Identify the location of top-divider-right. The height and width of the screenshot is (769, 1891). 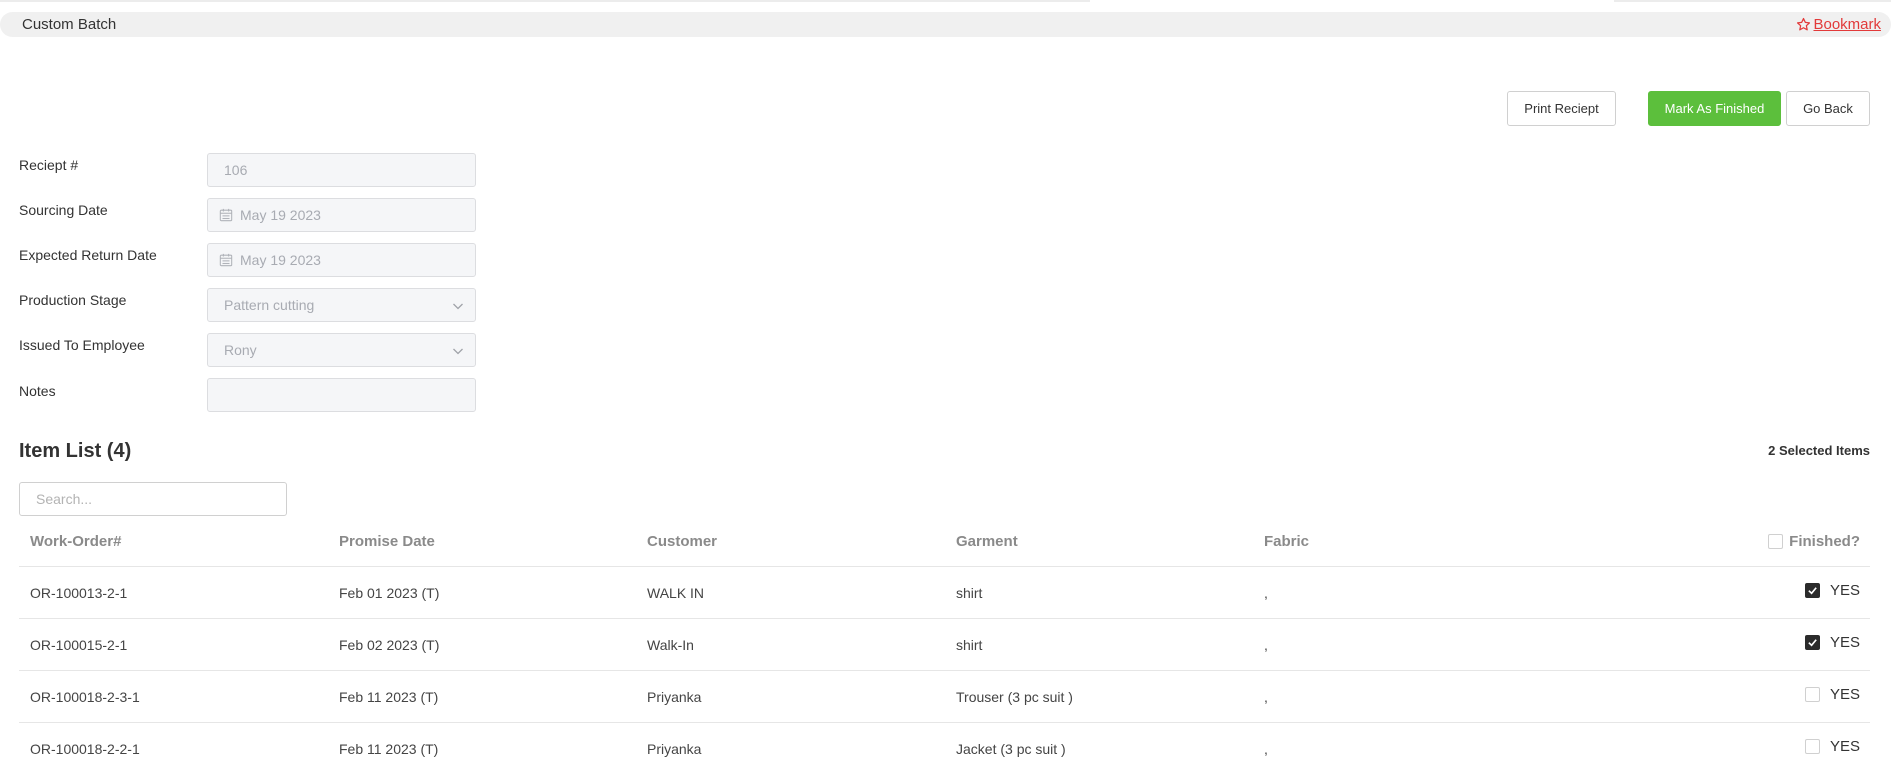
(1752, 1).